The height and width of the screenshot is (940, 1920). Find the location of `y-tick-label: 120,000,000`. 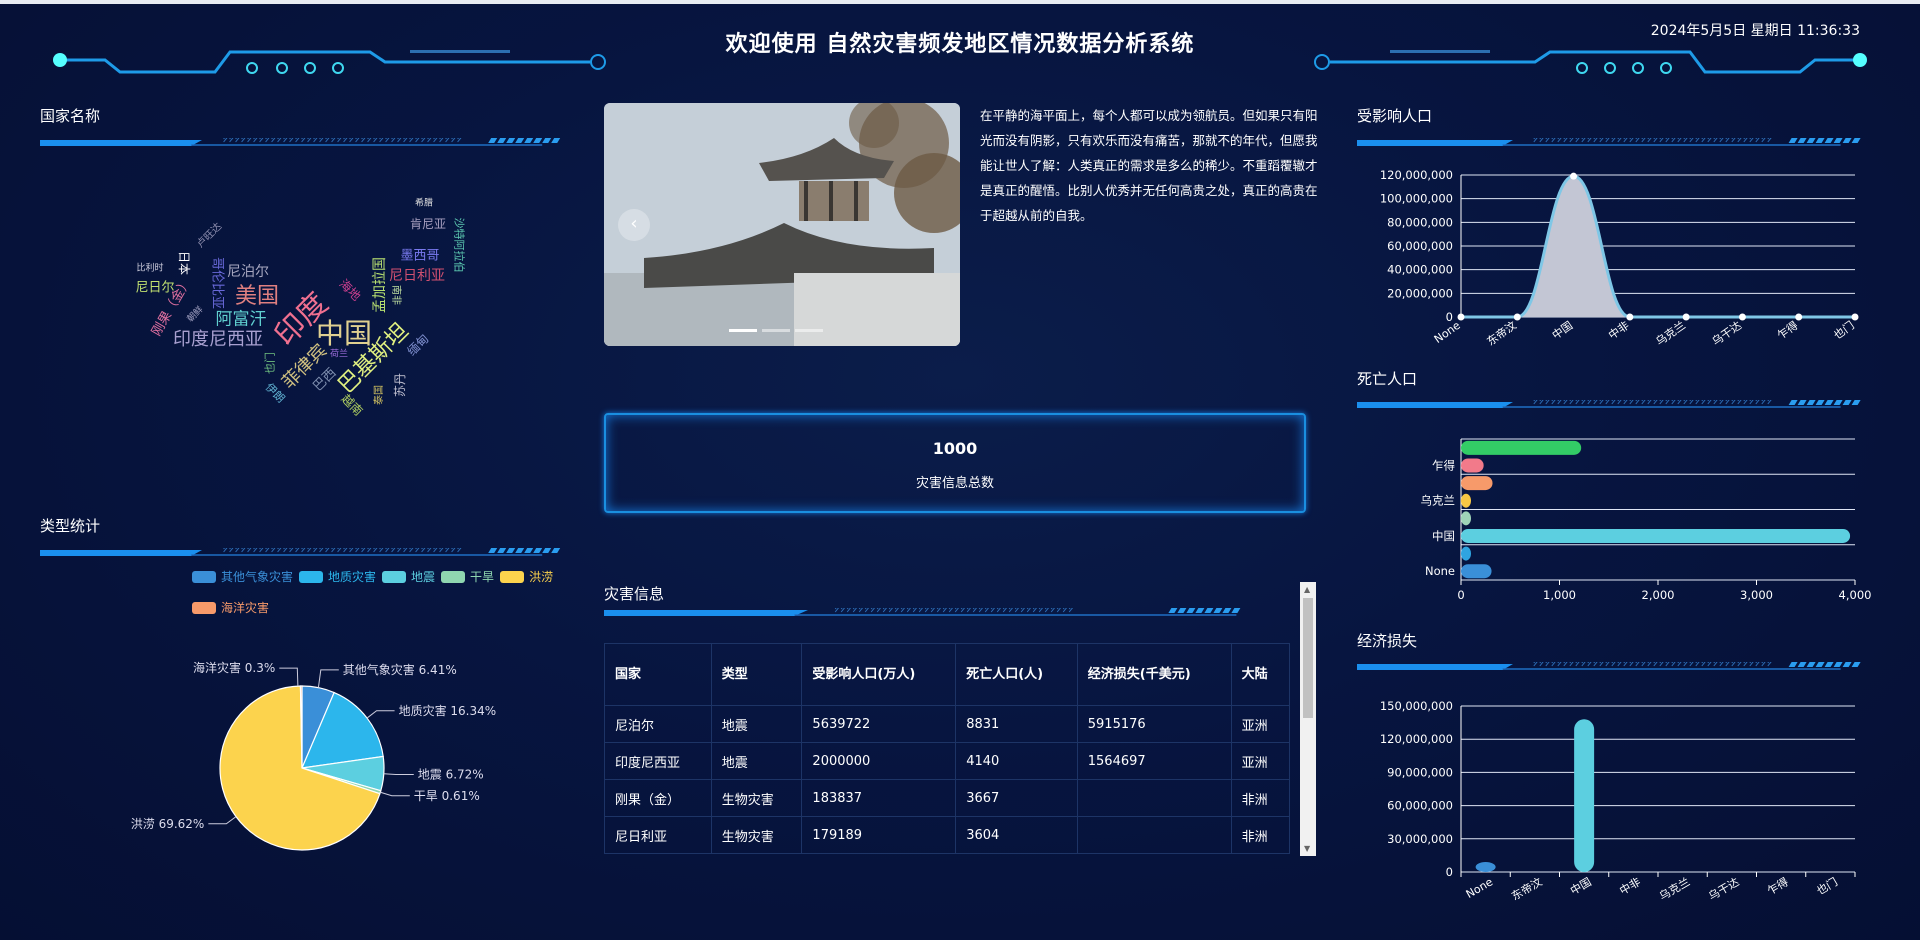

y-tick-label: 120,000,000 is located at coordinates (1416, 739).